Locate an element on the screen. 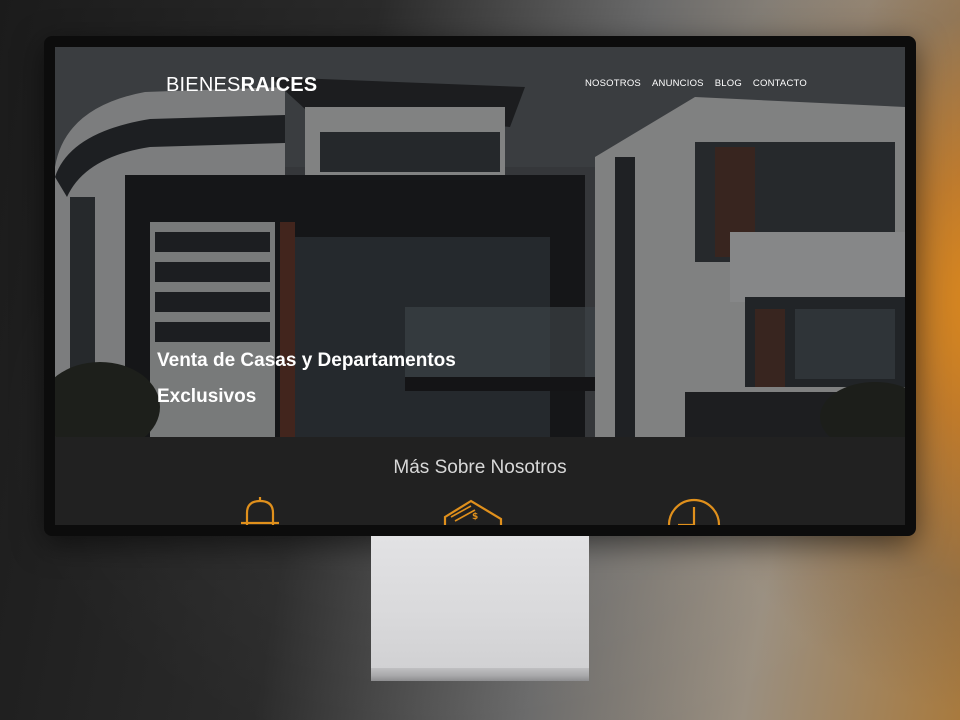 The height and width of the screenshot is (720, 960). nav-link-anuncios: ANUNCIOS is located at coordinates (678, 83).